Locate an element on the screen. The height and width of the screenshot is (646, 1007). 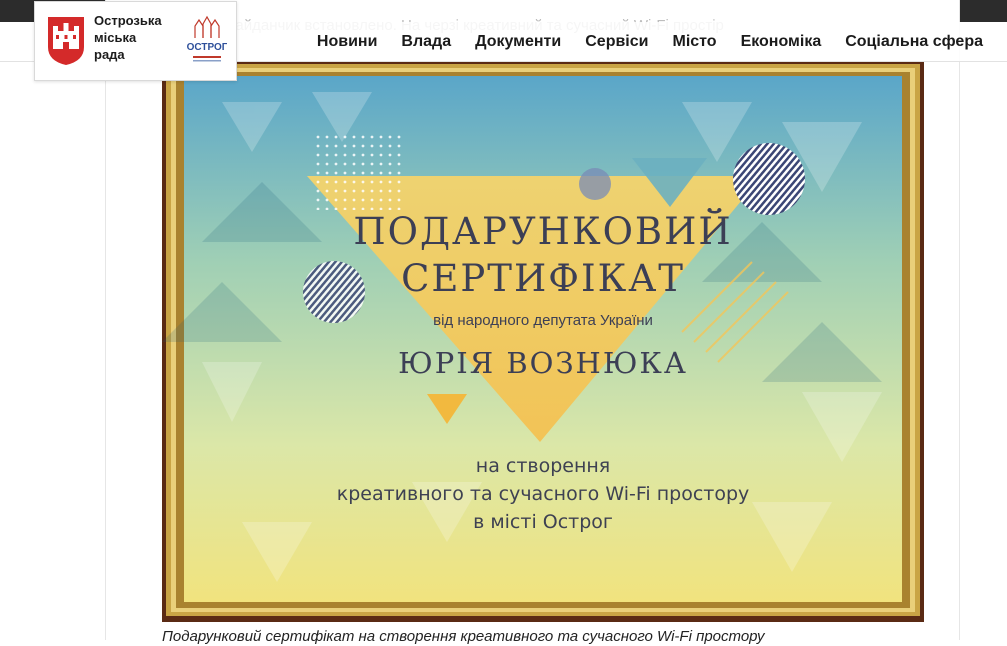
certificate-purpose-line3: в місті Острог is located at coordinates (543, 522).